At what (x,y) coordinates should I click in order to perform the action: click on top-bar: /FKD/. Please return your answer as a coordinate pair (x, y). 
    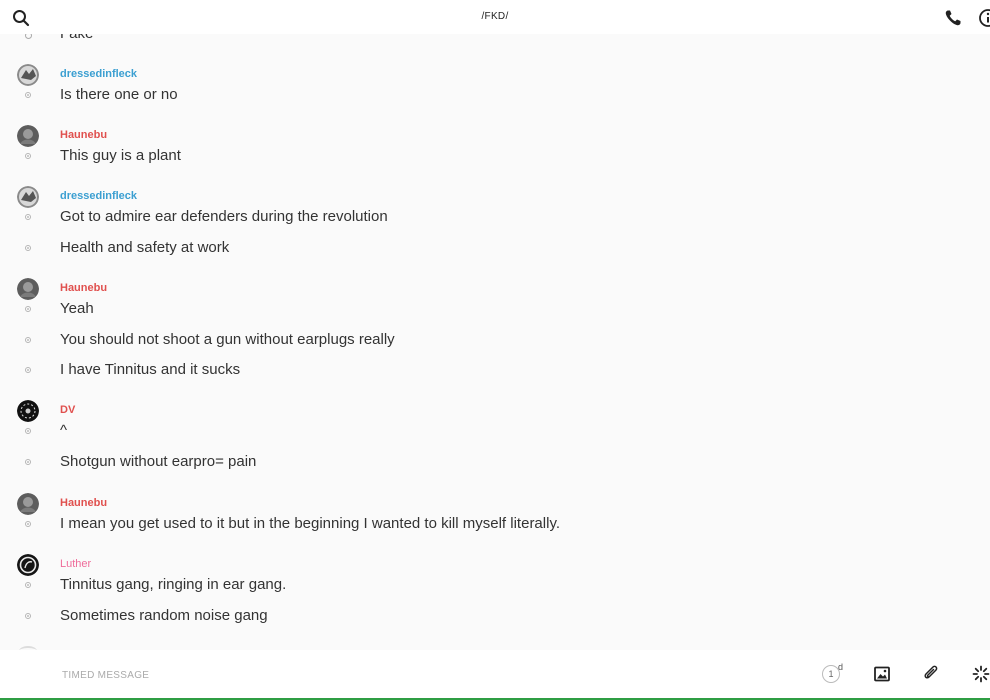
    Looking at the image, I should click on (495, 17).